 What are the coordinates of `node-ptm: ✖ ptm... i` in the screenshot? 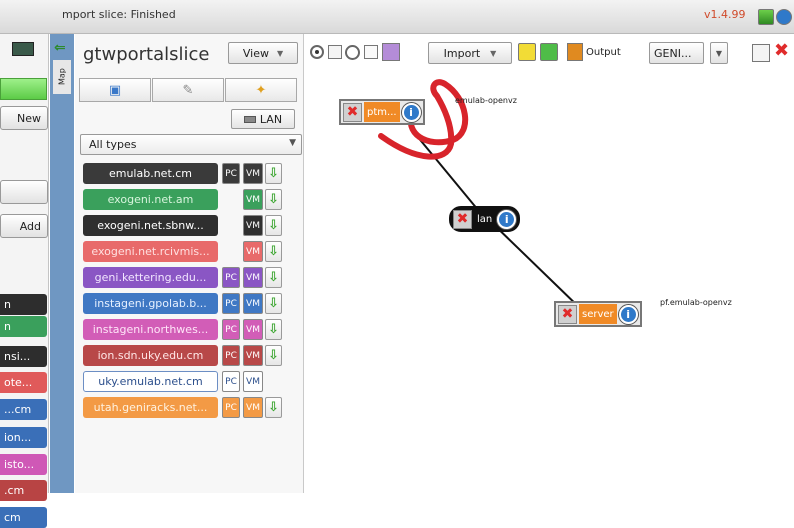 It's located at (382, 112).